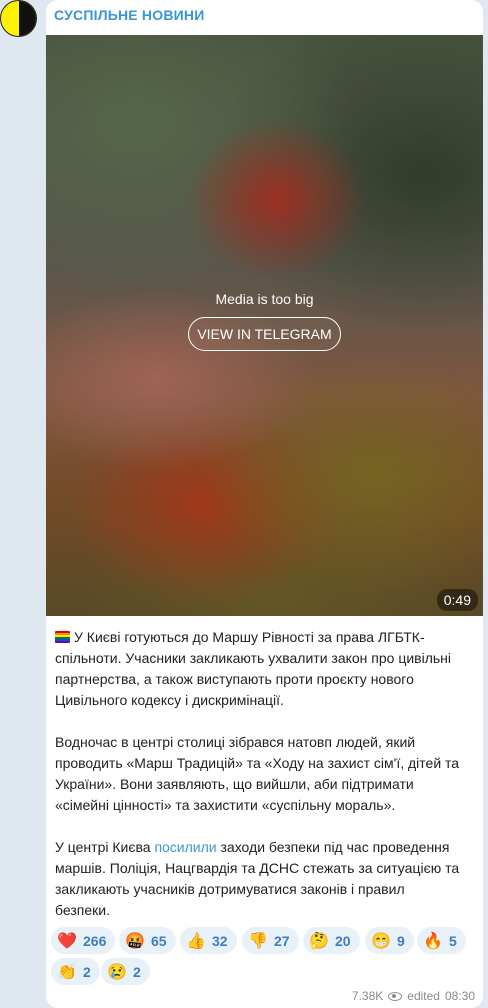 The height and width of the screenshot is (1008, 488). What do you see at coordinates (381, 941) in the screenshot?
I see `grinning-face-icon: 😁` at bounding box center [381, 941].